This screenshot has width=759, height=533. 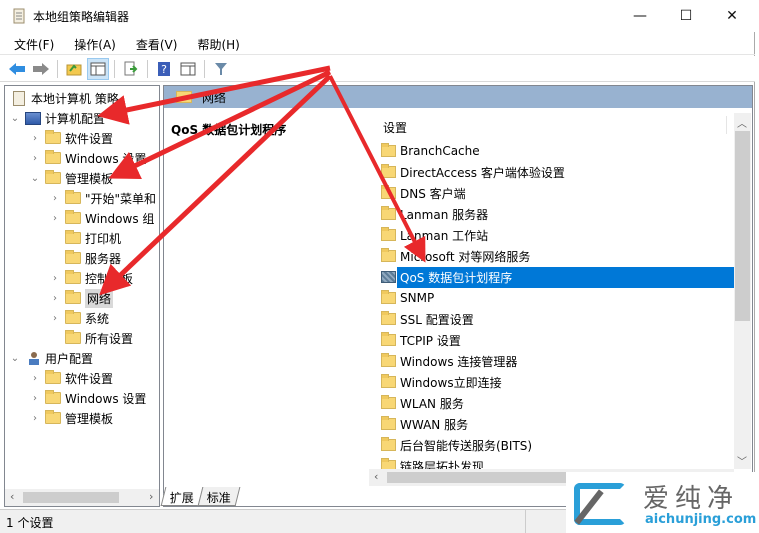 I want to click on tree-item-start-menu: › "开始"菜单和, so click(x=102, y=198).